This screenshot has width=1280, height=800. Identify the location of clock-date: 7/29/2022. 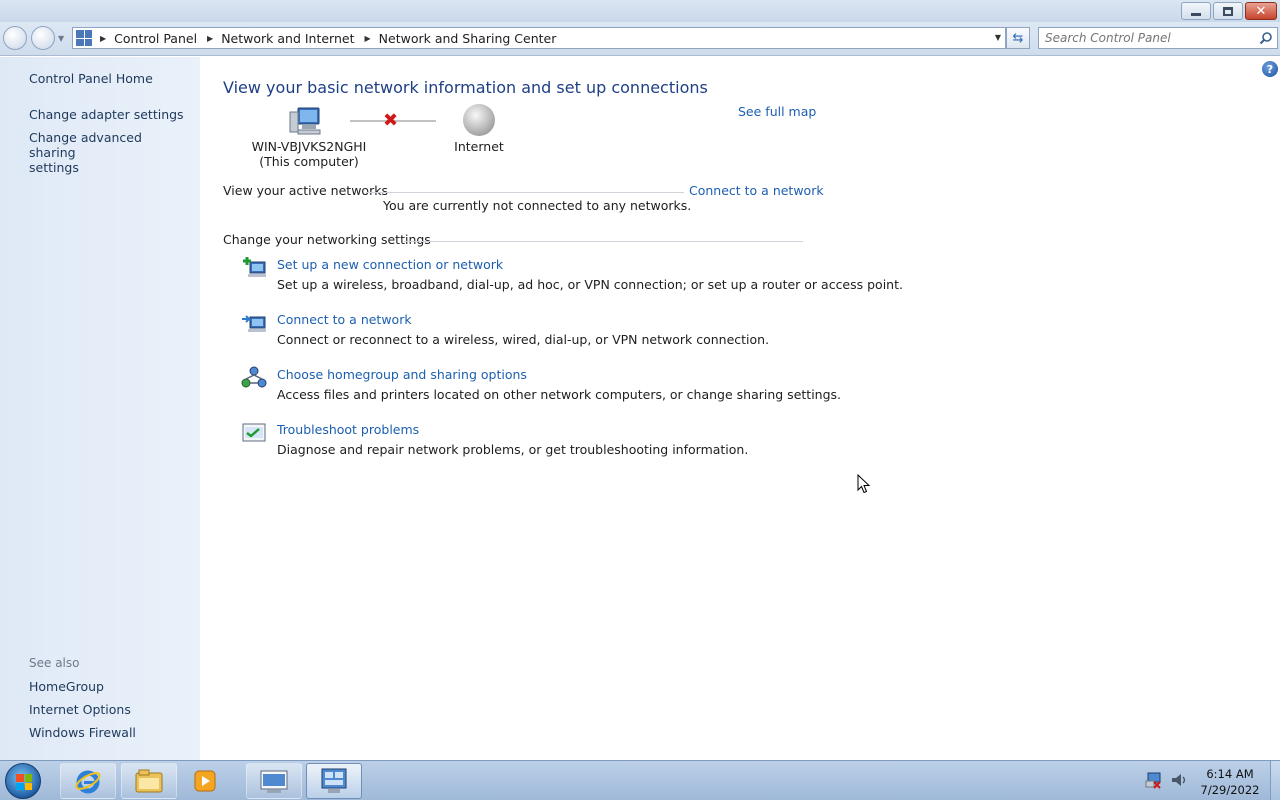
(1230, 790).